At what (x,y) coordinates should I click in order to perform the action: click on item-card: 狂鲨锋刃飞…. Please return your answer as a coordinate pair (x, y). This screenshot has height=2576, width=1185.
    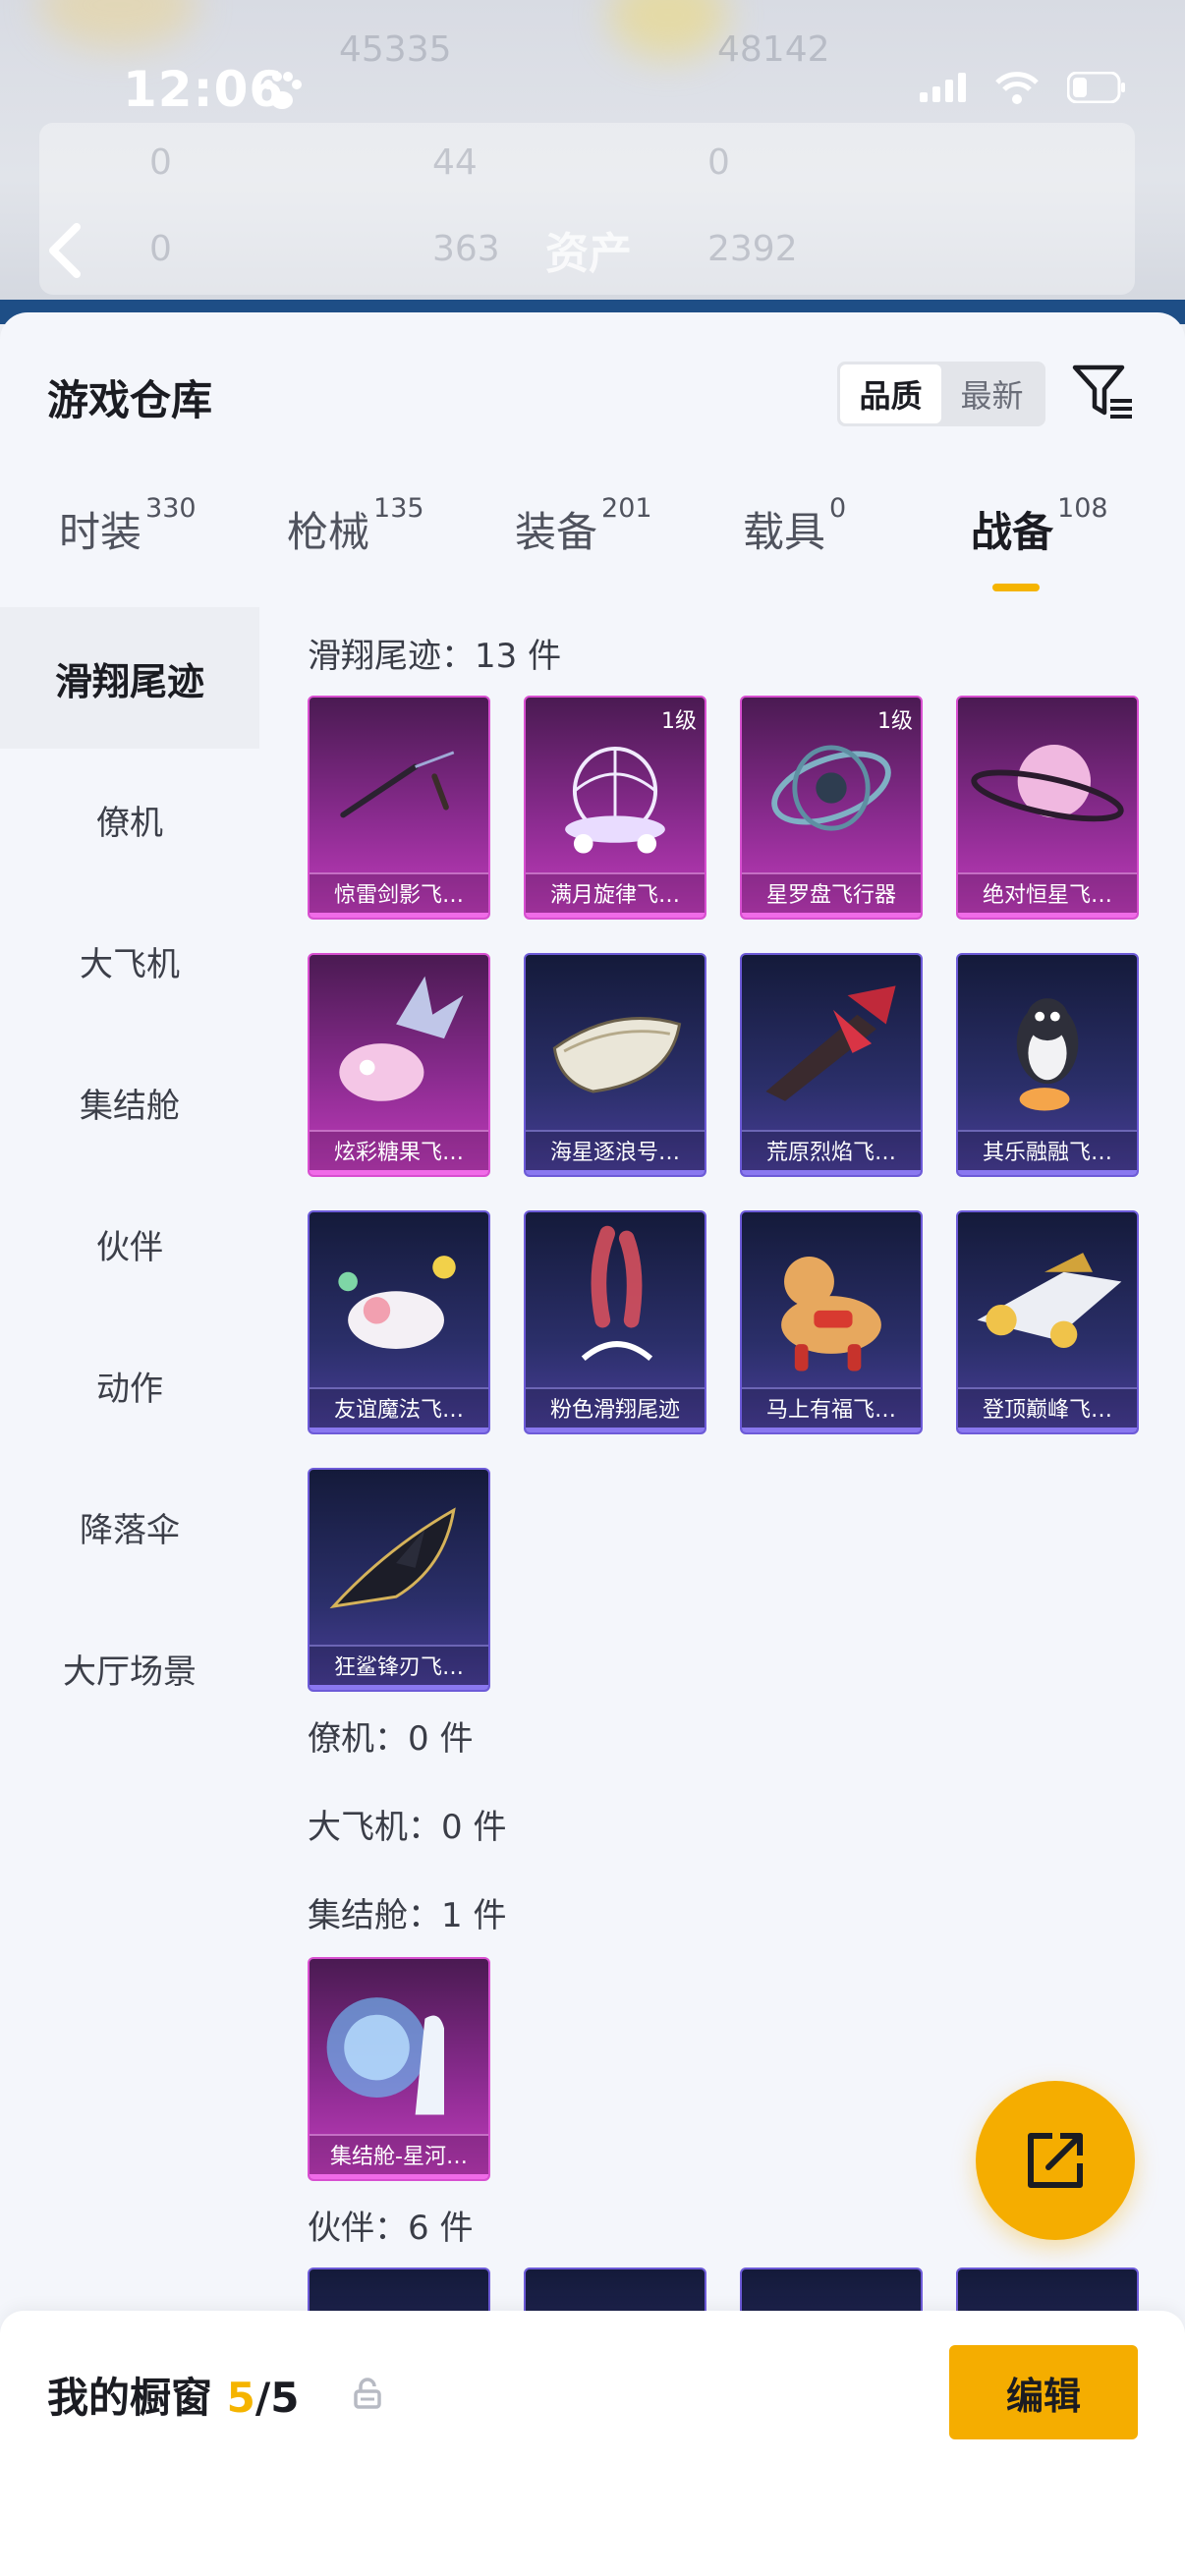
    Looking at the image, I should click on (399, 1580).